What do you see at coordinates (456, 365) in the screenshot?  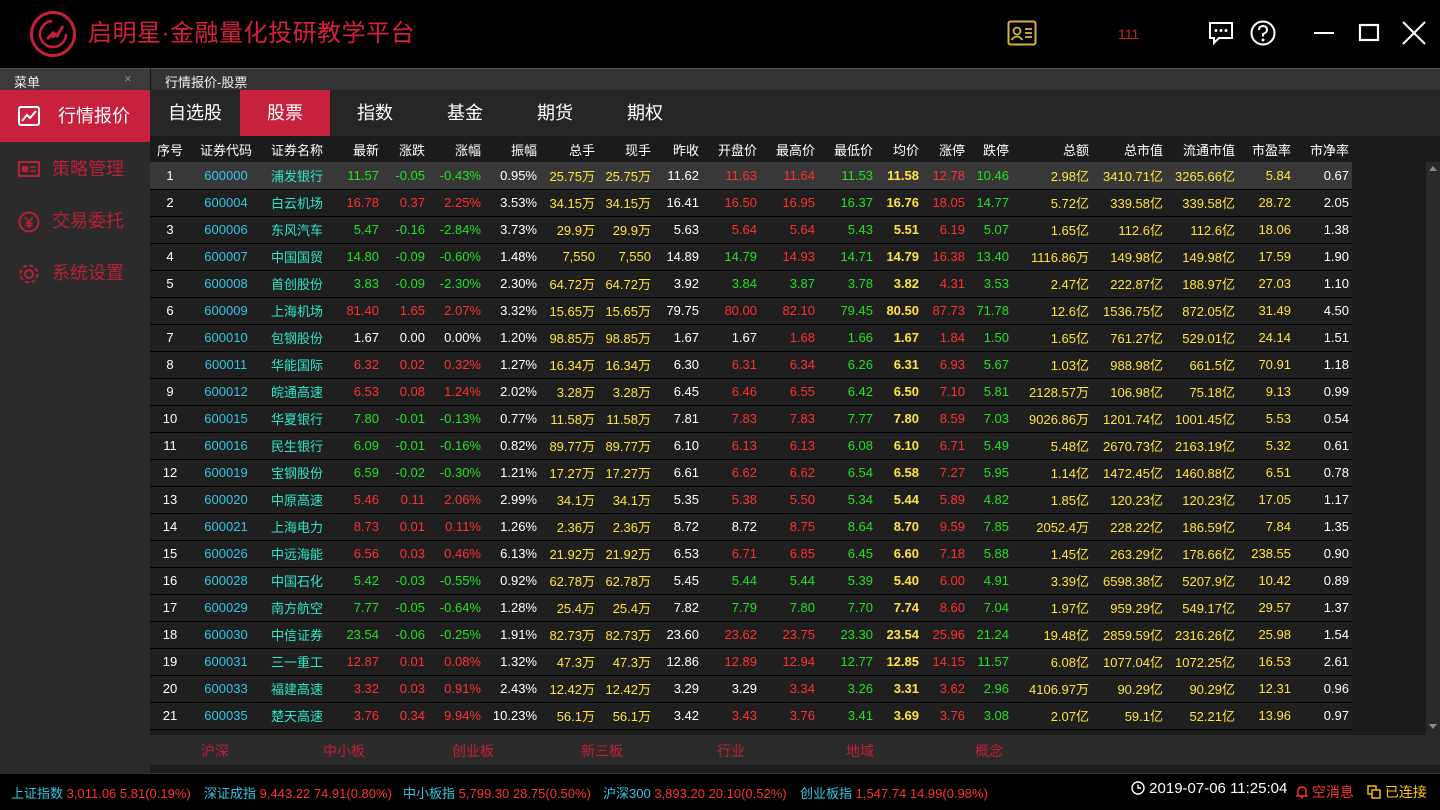 I see `table-cell: 0.32%` at bounding box center [456, 365].